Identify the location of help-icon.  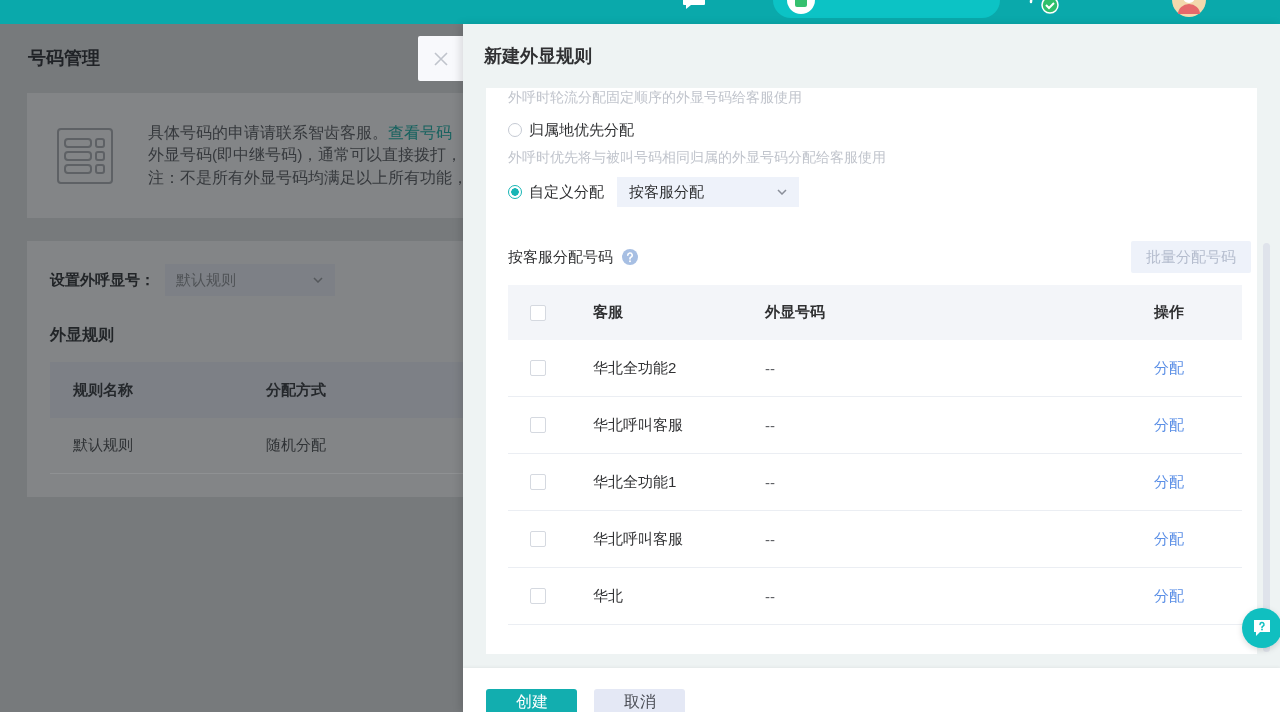
(630, 257).